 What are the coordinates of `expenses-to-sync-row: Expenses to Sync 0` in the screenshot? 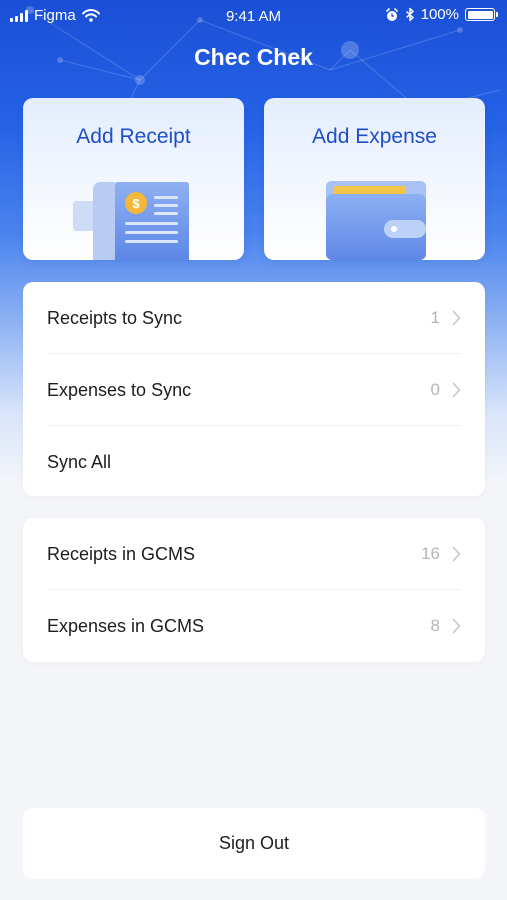 It's located at (254, 390).